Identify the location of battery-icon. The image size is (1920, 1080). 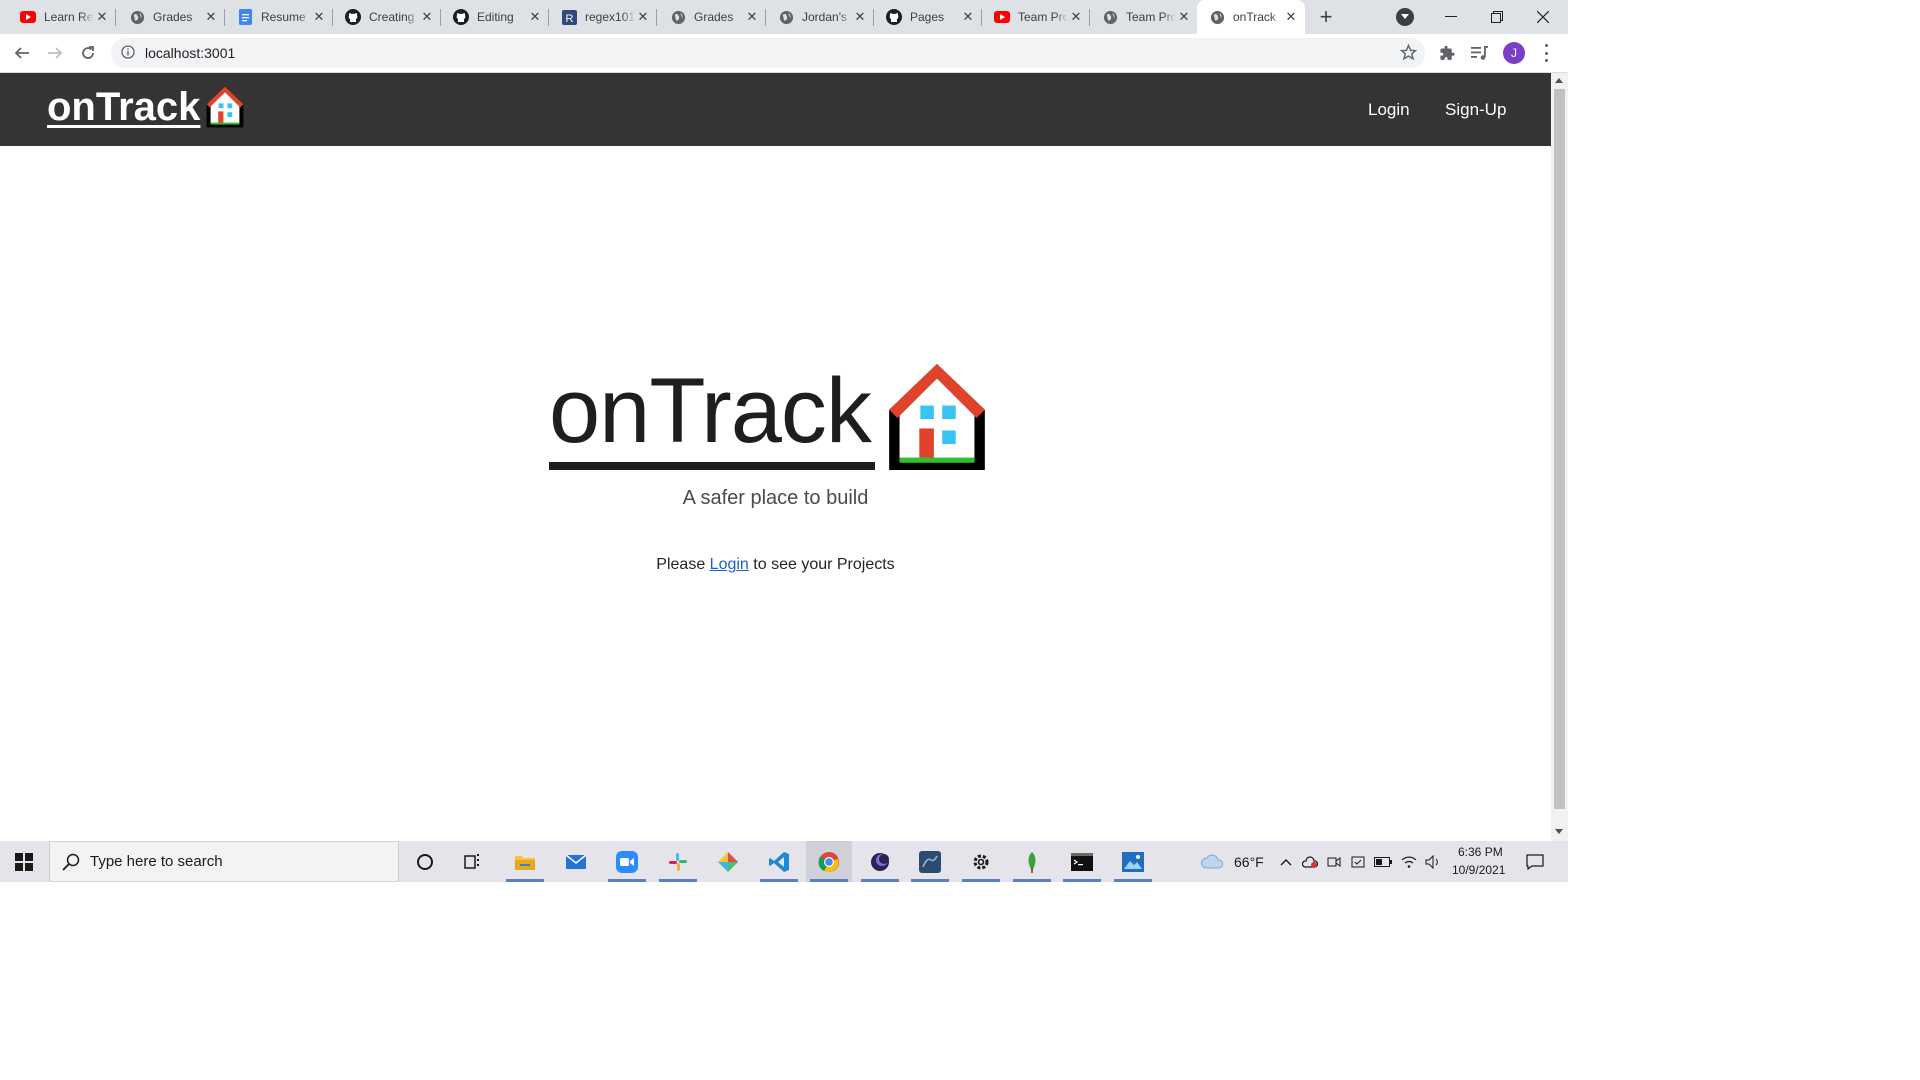
(1383, 861).